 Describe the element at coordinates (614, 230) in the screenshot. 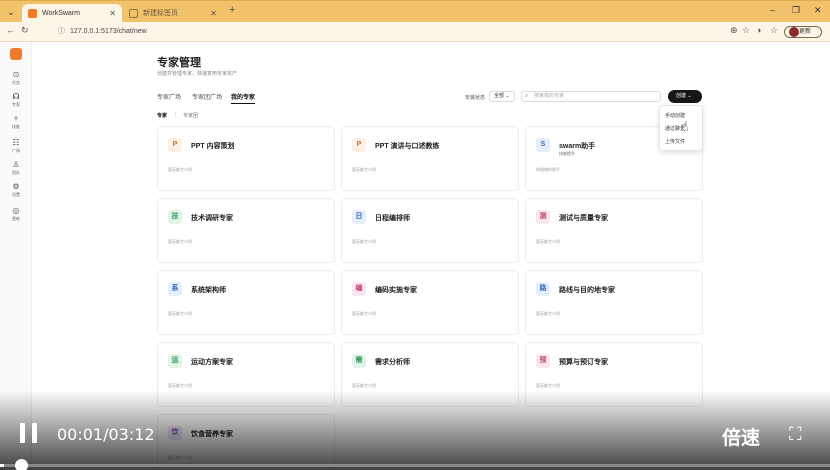

I see `expert-card: 测 测试与质量专家 暂无能力介绍` at that location.